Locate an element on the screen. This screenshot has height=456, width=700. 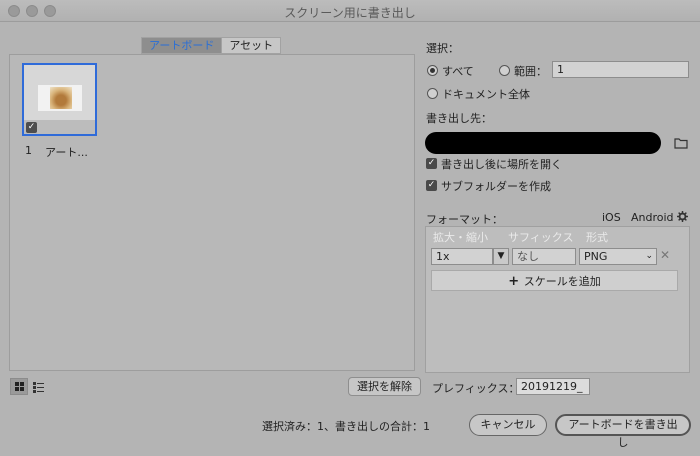
select-all-radio is located at coordinates (432, 70).